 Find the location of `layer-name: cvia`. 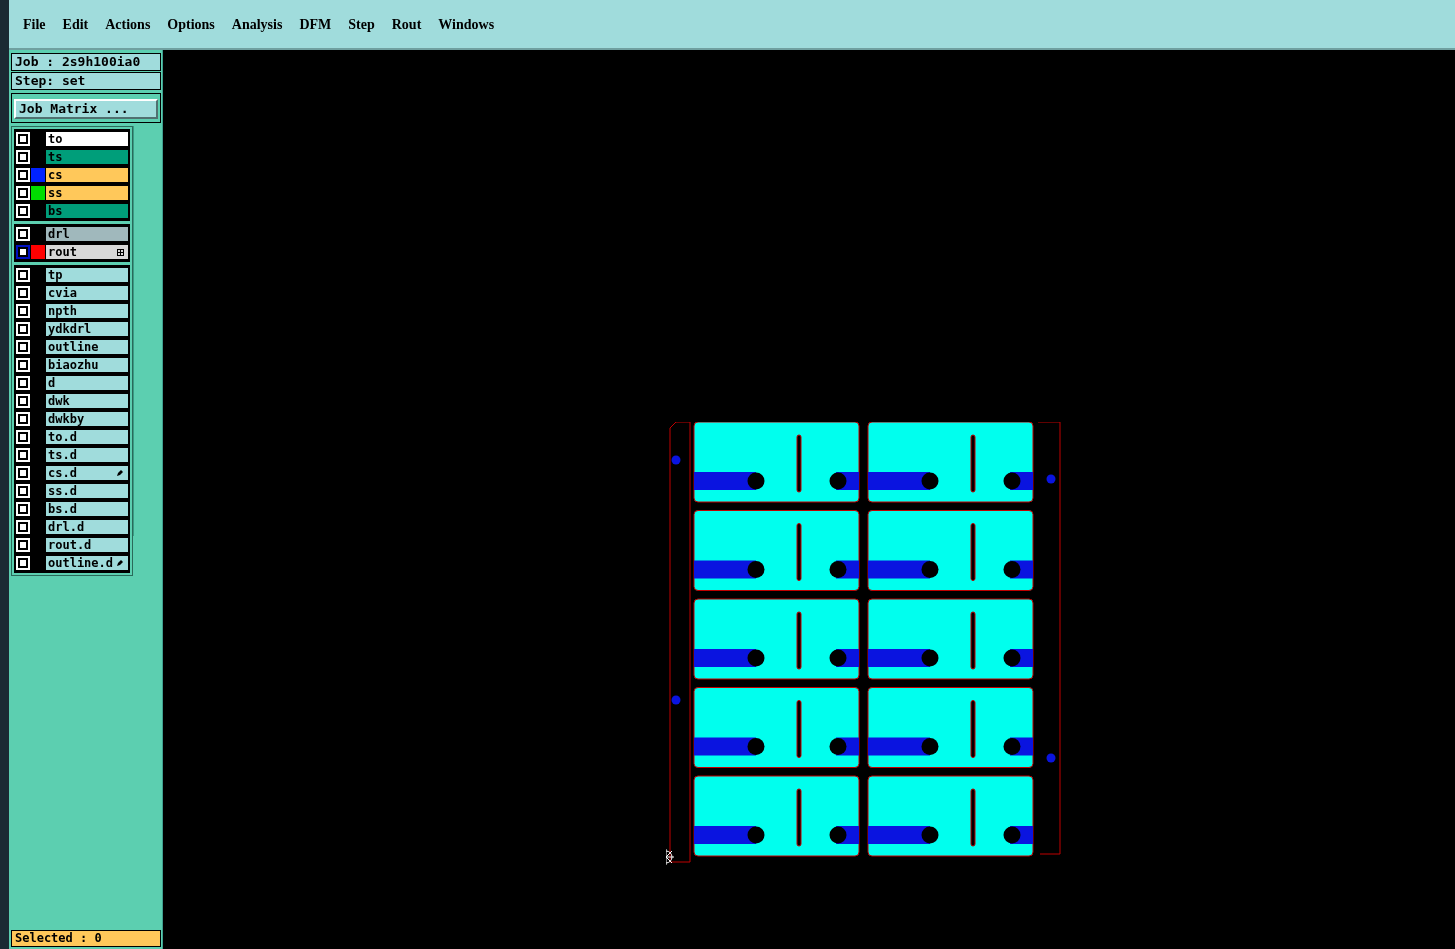

layer-name: cvia is located at coordinates (87, 293).